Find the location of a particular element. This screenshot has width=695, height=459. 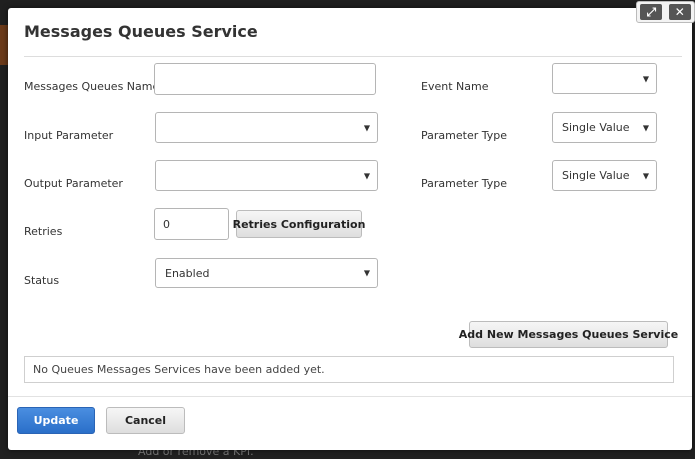

output-parameter-type-value: Single Value is located at coordinates (596, 175).